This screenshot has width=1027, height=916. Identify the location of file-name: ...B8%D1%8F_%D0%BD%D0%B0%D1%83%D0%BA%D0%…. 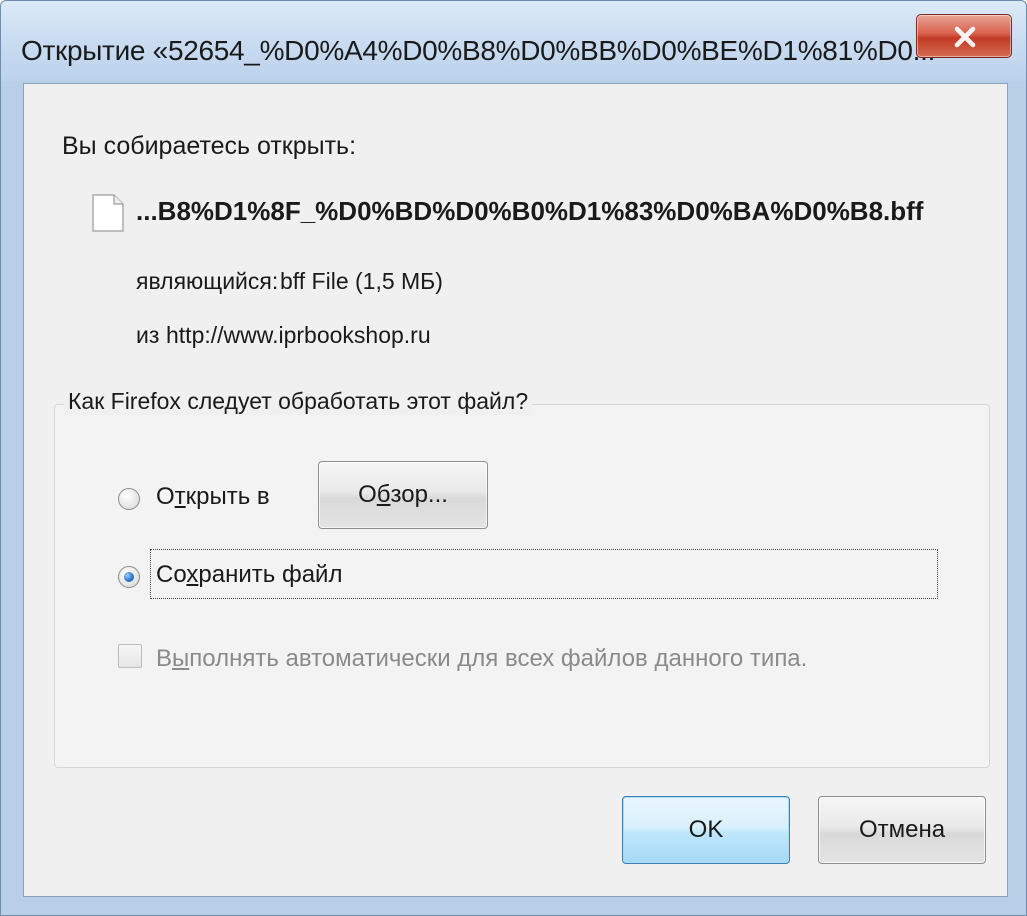
(530, 211).